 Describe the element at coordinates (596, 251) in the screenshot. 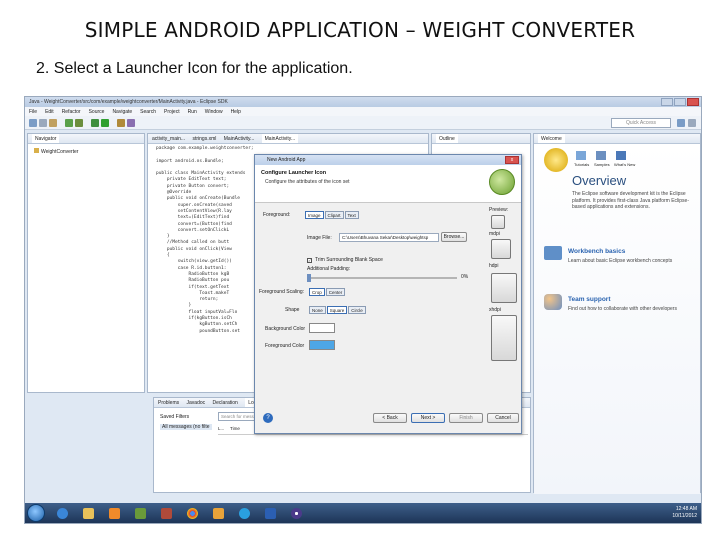

I see `workbench-basics-link: Workbench basics` at that location.